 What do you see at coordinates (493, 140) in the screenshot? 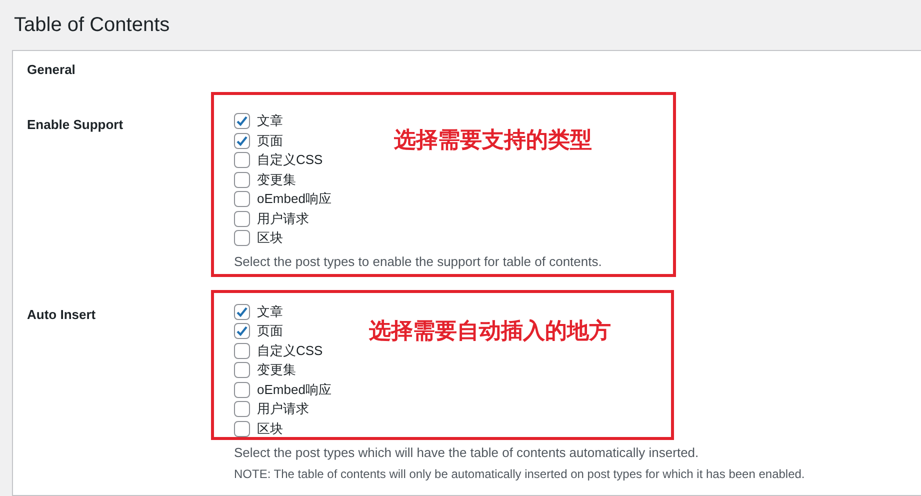
I see `annotation-text: 选择需要支持的类型` at bounding box center [493, 140].